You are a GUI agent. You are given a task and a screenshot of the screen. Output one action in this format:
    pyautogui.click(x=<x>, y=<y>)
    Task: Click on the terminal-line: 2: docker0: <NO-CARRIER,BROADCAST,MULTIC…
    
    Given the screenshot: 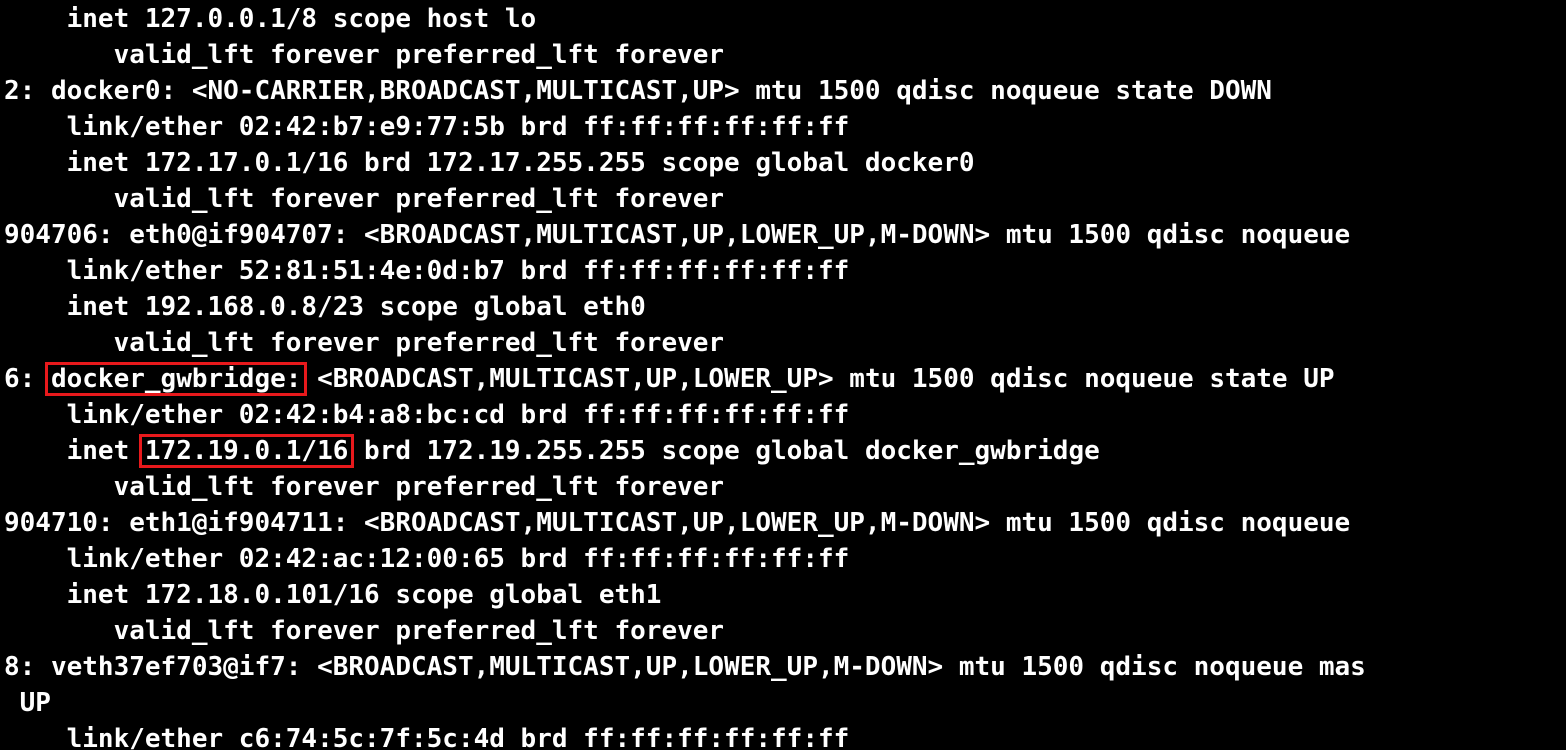 What is the action you would take?
    pyautogui.click(x=638, y=91)
    